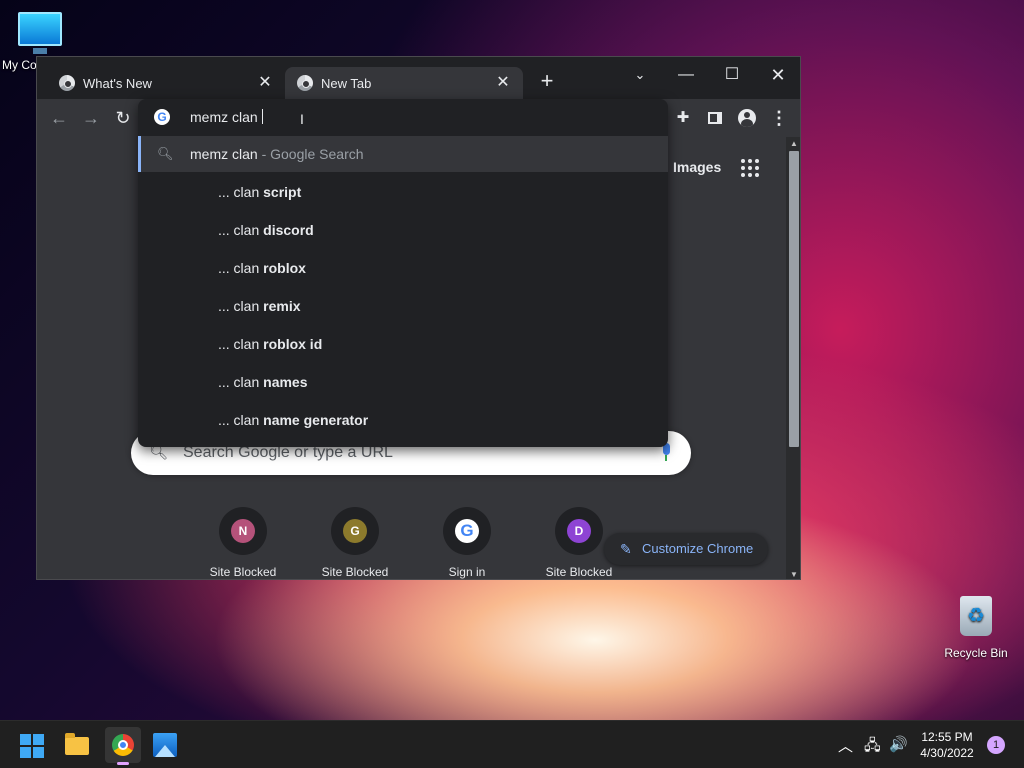 The width and height of the screenshot is (1024, 768). I want to click on suggestion-completion: names, so click(285, 382).